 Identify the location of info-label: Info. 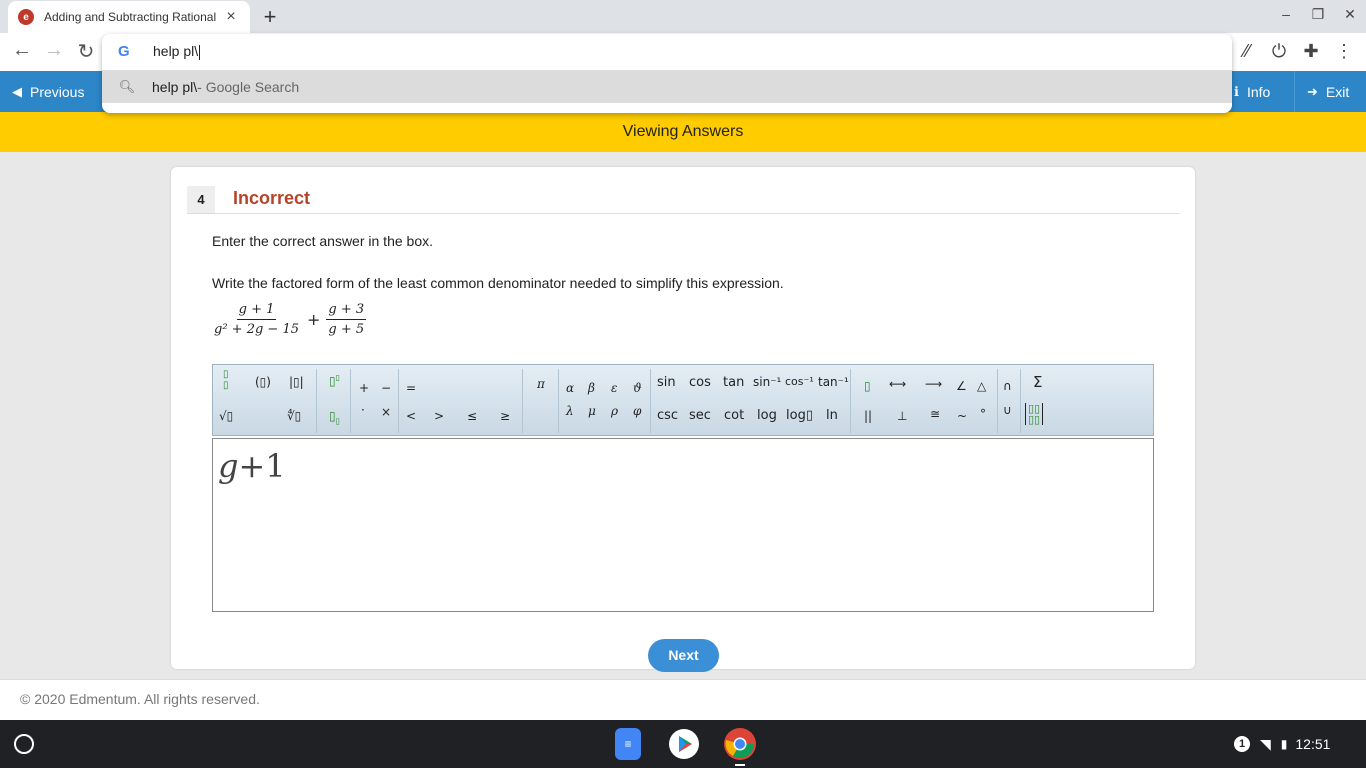
(1258, 91).